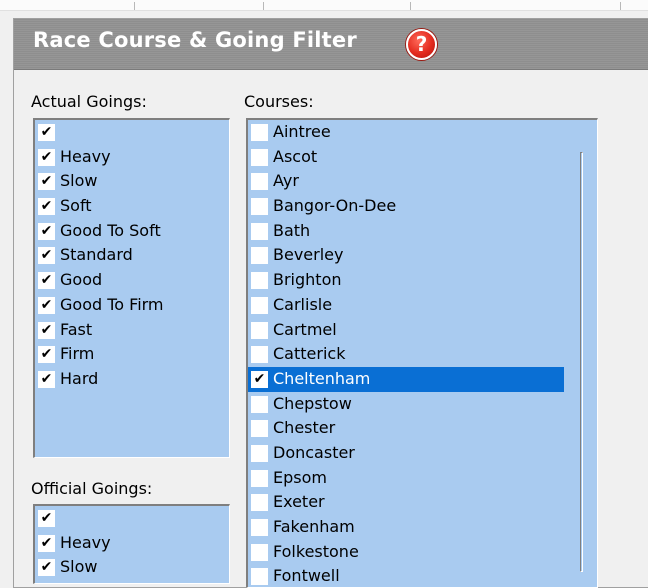  What do you see at coordinates (132, 280) in the screenshot?
I see `list-item: ✔ Good` at bounding box center [132, 280].